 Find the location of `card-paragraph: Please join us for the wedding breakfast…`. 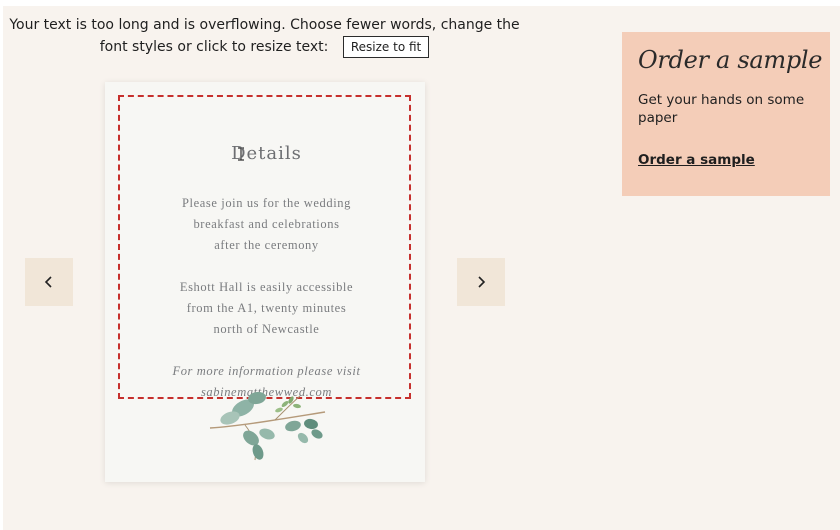

card-paragraph: Please join us for the wedding breakfast… is located at coordinates (266, 224).